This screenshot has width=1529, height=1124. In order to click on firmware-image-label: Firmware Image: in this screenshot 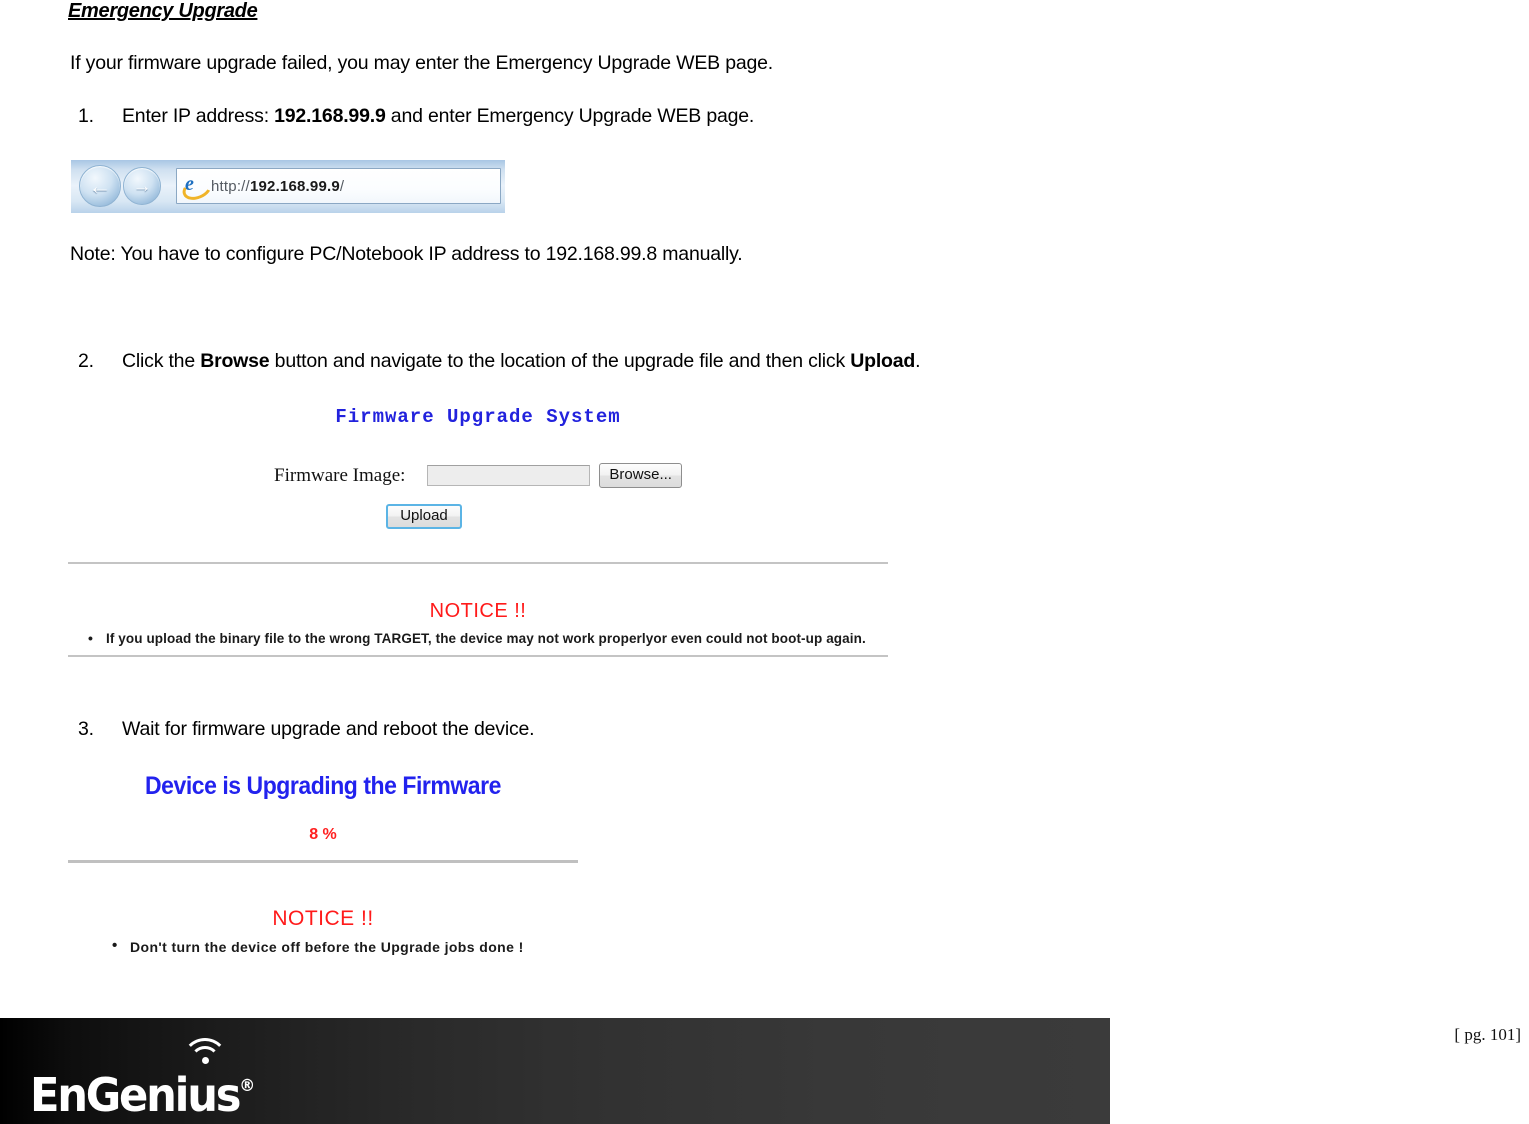, I will do `click(340, 475)`.